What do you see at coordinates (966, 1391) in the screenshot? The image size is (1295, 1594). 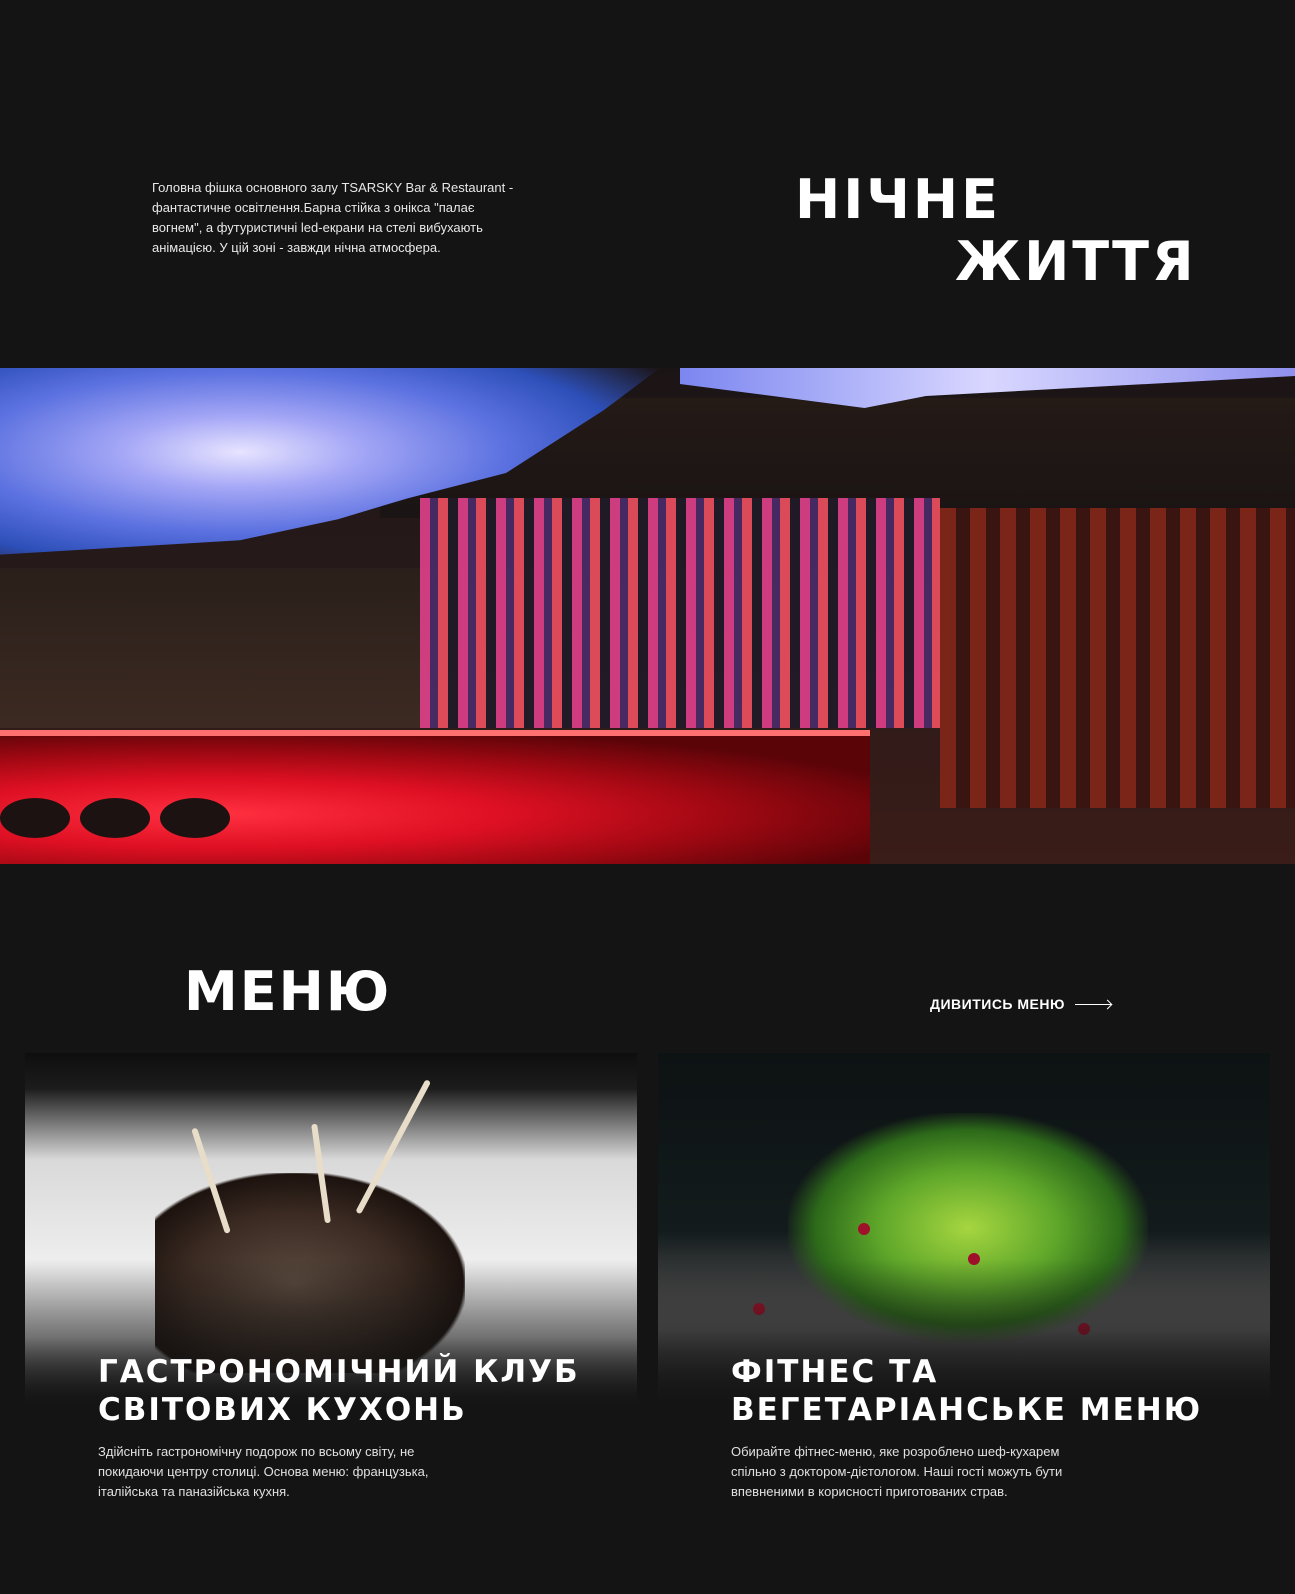 I see `fitness-menu-title: ФІТНЕС ТА ВЕГЕТАРІАНСЬКЕ МЕНЮ` at bounding box center [966, 1391].